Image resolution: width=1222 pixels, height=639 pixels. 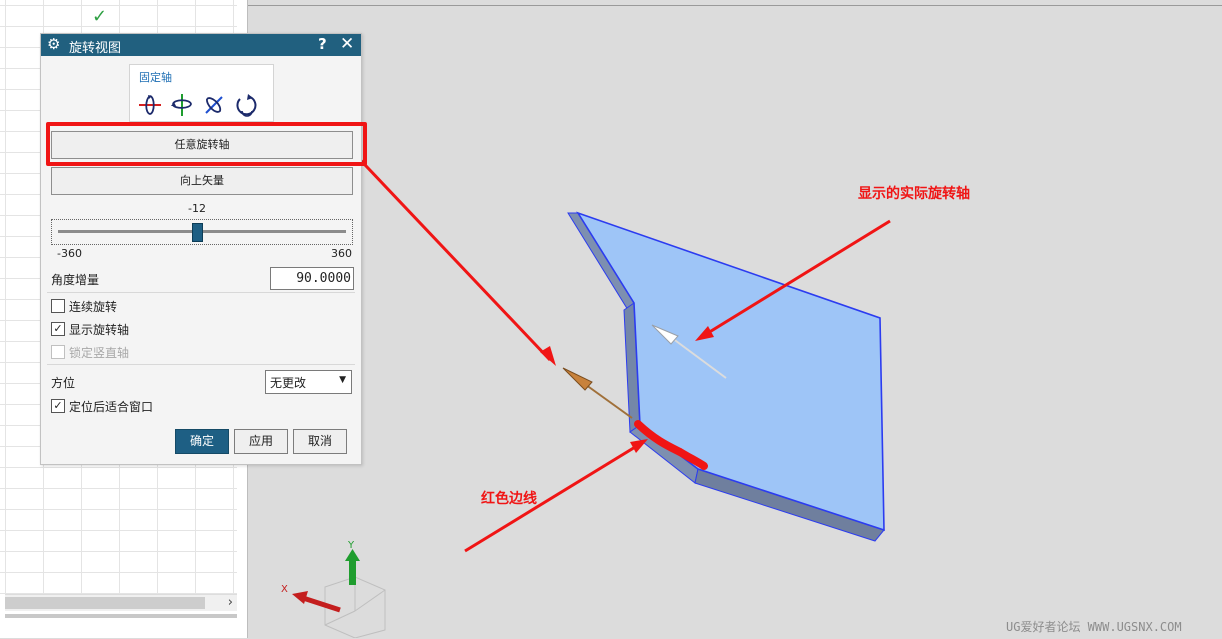 I want to click on slider-thumb, so click(x=198, y=232).